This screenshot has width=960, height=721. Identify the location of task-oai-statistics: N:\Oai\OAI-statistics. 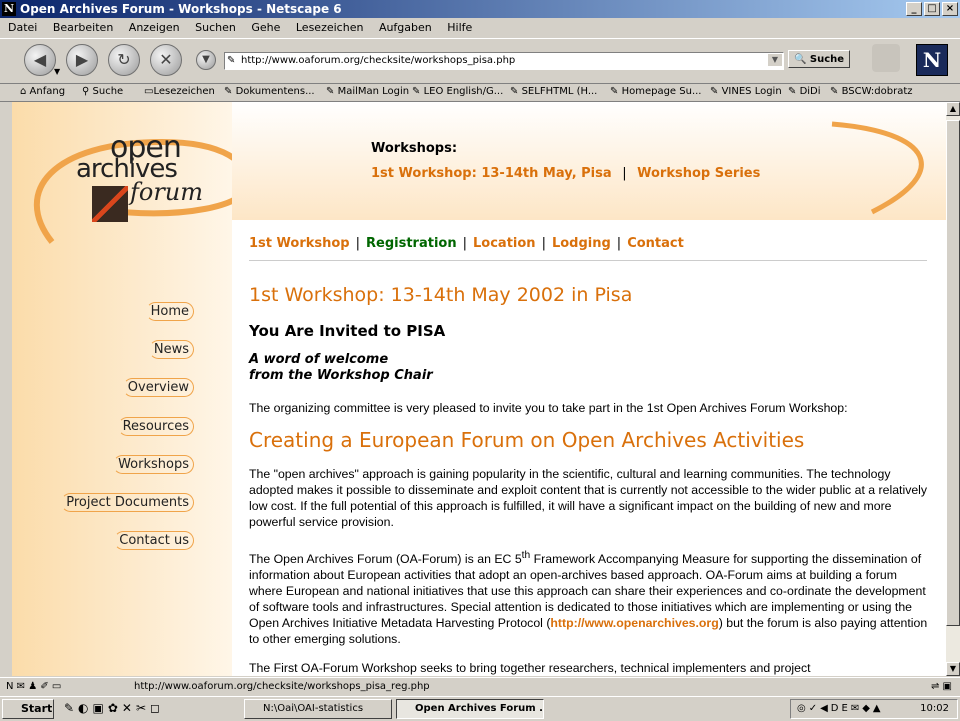
(318, 709).